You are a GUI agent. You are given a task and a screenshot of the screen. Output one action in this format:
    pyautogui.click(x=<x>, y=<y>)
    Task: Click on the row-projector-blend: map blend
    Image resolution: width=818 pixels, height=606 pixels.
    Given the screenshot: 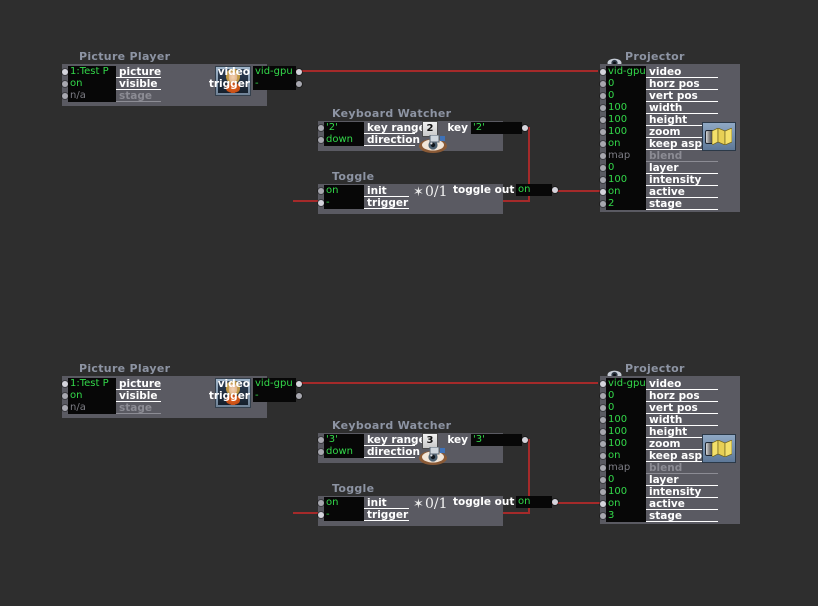 What is the action you would take?
    pyautogui.click(x=659, y=468)
    